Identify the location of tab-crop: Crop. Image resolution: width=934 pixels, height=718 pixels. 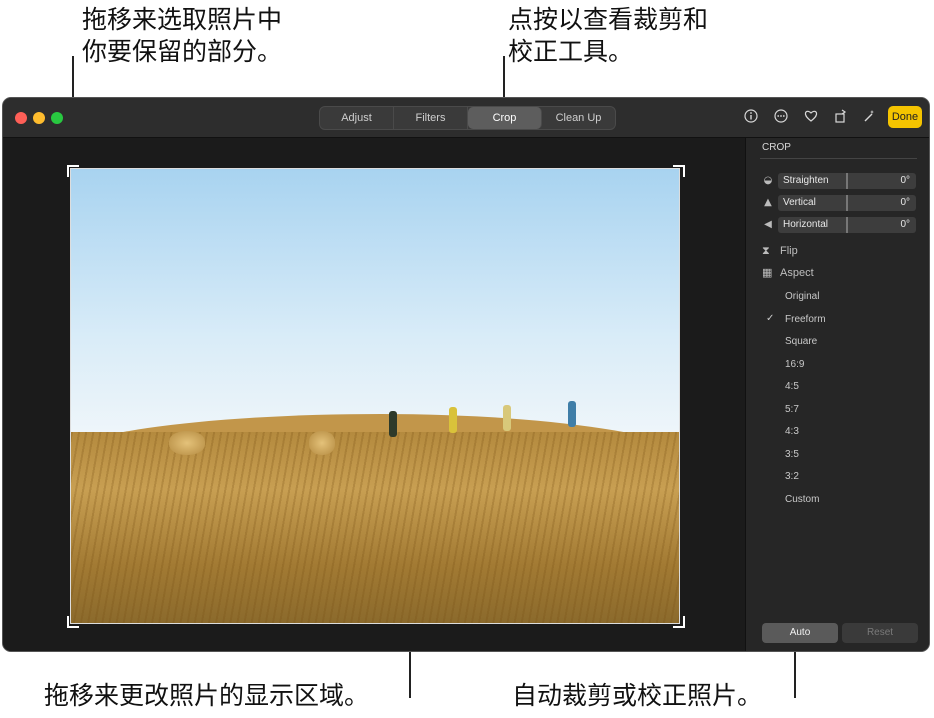
(505, 118).